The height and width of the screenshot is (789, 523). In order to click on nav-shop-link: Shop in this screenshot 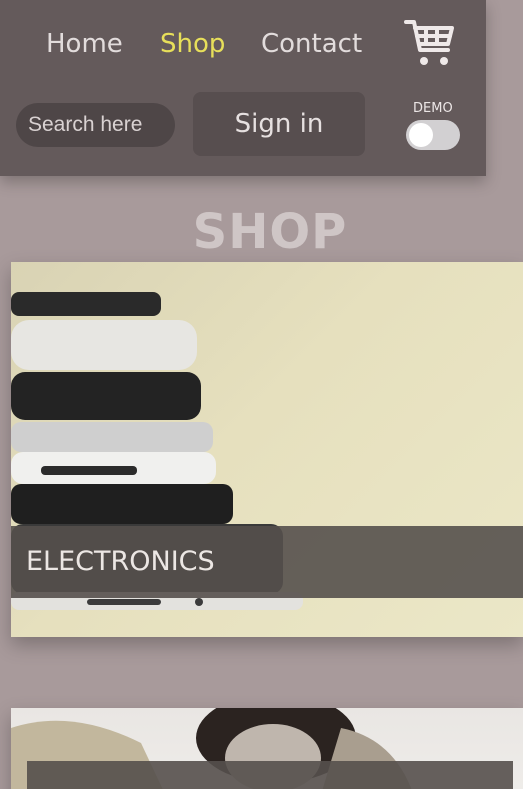, I will do `click(192, 44)`.